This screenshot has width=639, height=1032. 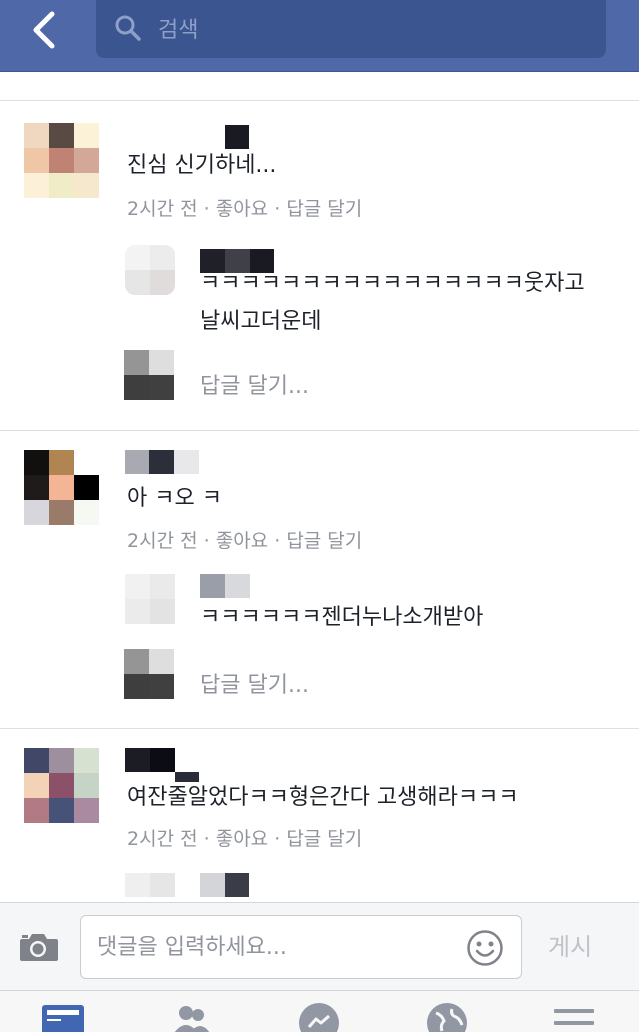 I want to click on reply-text: 날씨고더운데, so click(x=261, y=321).